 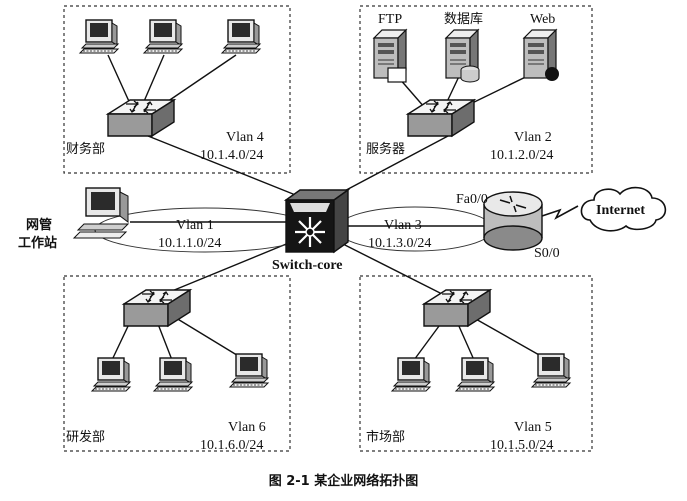 What do you see at coordinates (307, 265) in the screenshot?
I see `core-switch-label: Switch-core` at bounding box center [307, 265].